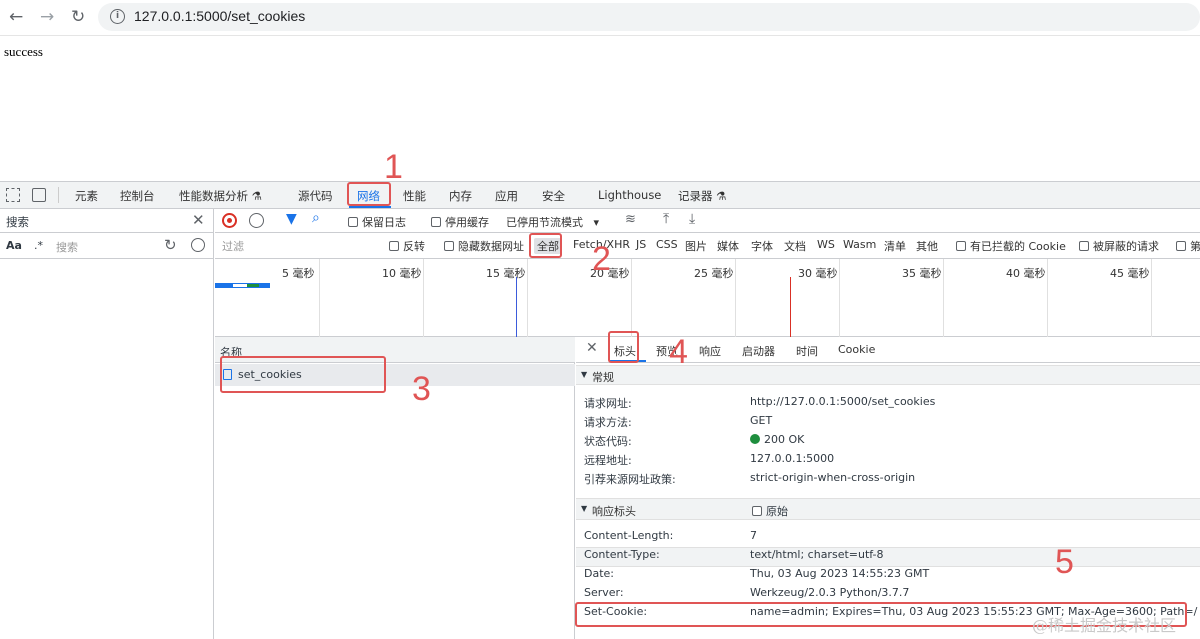 The image size is (1200, 639). Describe the element at coordinates (460, 196) in the screenshot. I see `tab-memory: 内存` at that location.